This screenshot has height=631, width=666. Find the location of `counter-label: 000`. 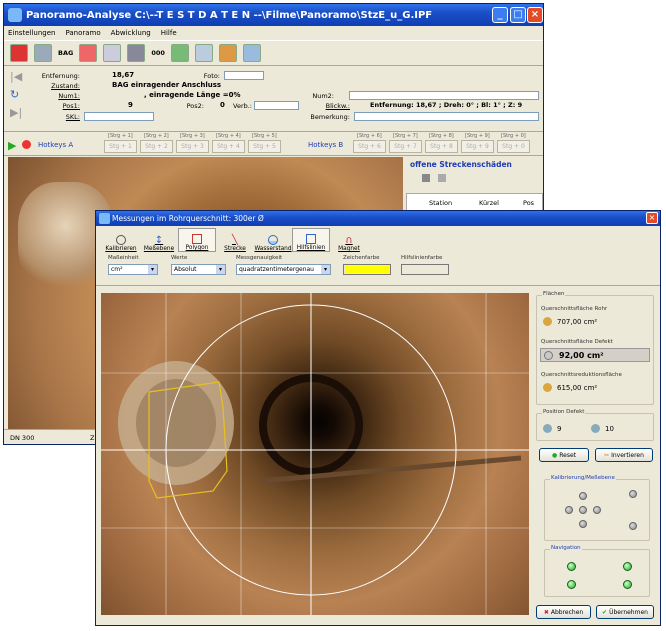

counter-label: 000 is located at coordinates (158, 53).